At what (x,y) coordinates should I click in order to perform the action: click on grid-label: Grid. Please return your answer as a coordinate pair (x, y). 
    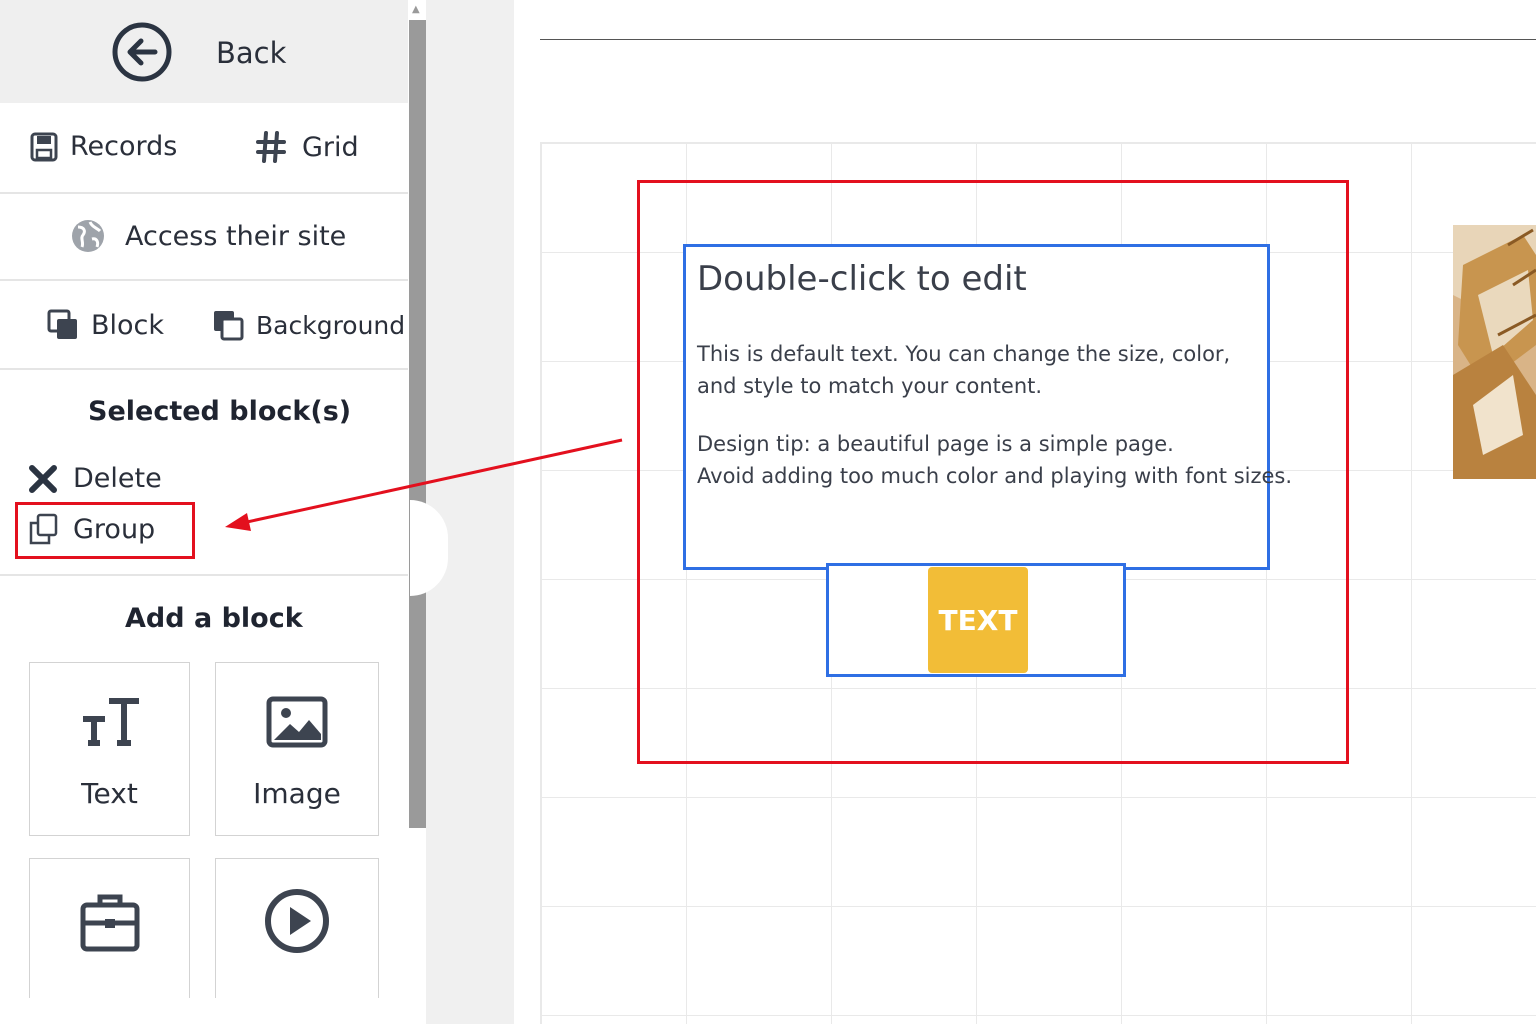
    Looking at the image, I should click on (330, 147).